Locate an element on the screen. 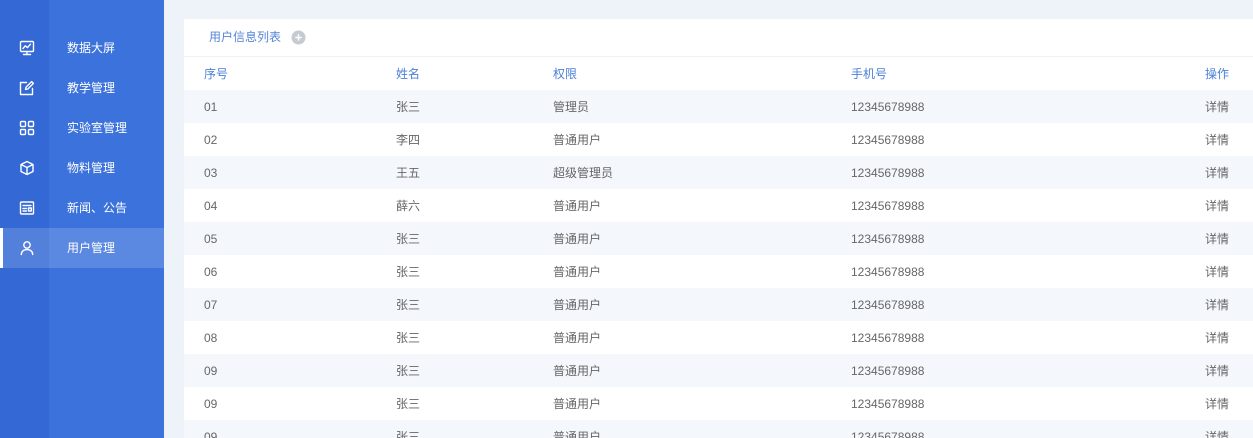  card-title: 用户信息列表 is located at coordinates (245, 37).